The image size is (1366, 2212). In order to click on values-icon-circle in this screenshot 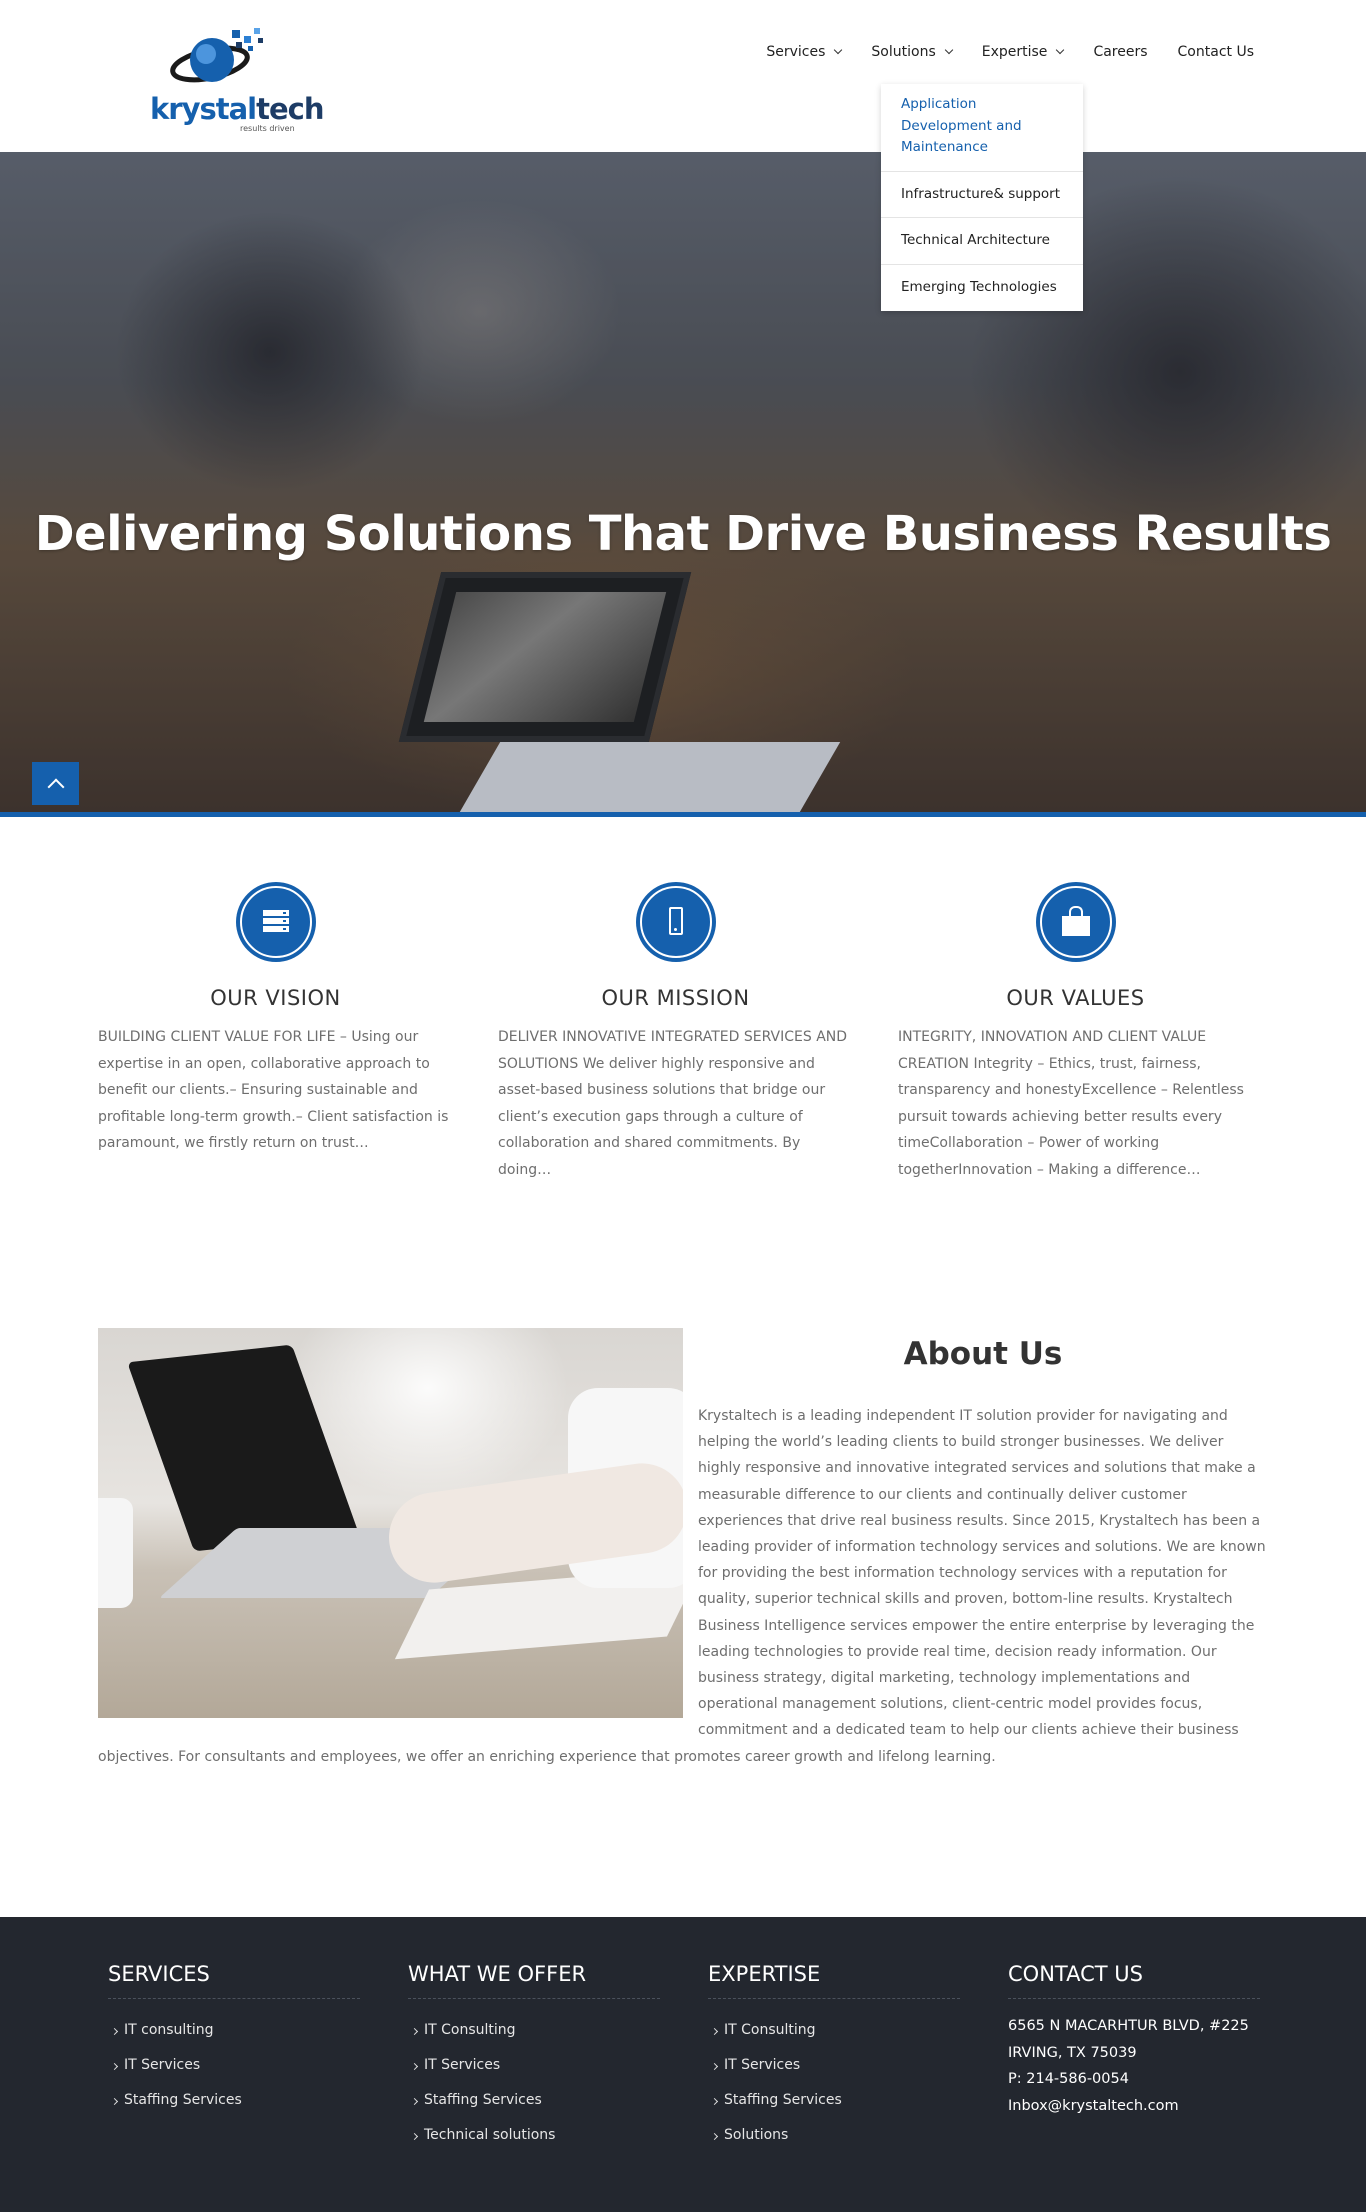, I will do `click(1075, 922)`.